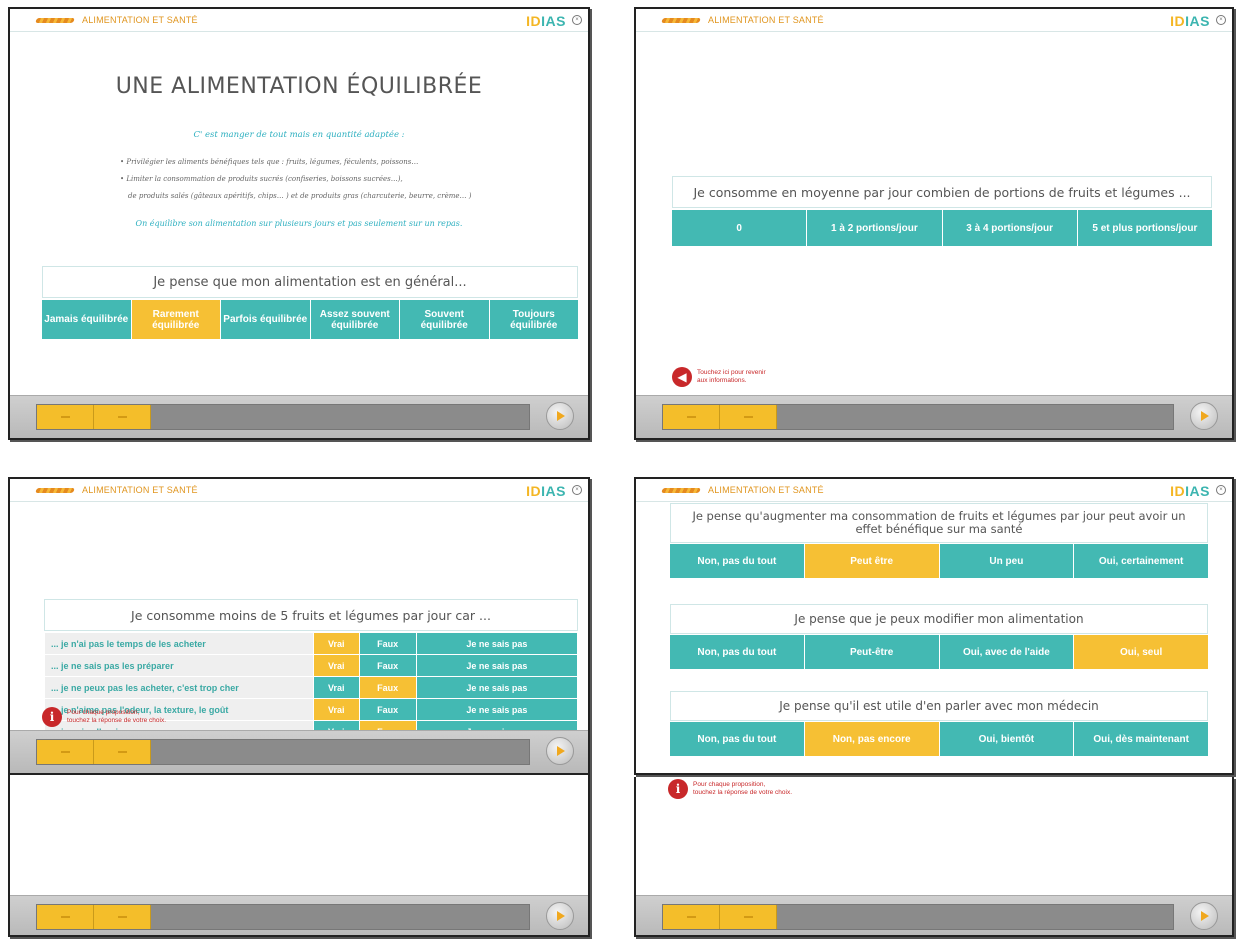 The width and height of the screenshot is (1243, 942). What do you see at coordinates (87, 319) in the screenshot?
I see `option-jamais: Jamais équilibrée` at bounding box center [87, 319].